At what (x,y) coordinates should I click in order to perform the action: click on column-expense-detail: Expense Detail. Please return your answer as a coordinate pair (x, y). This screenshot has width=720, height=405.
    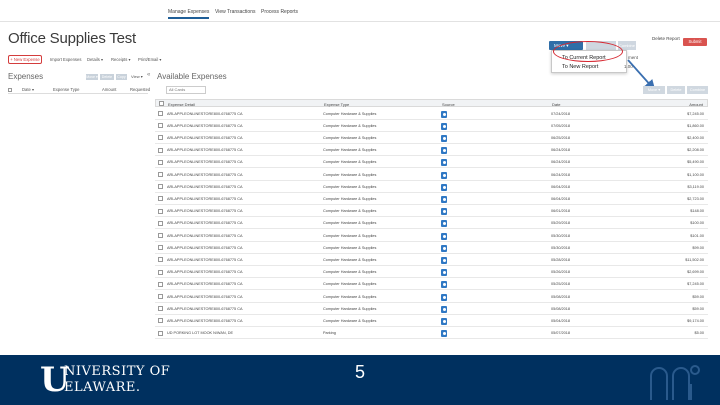
    Looking at the image, I should click on (181, 104).